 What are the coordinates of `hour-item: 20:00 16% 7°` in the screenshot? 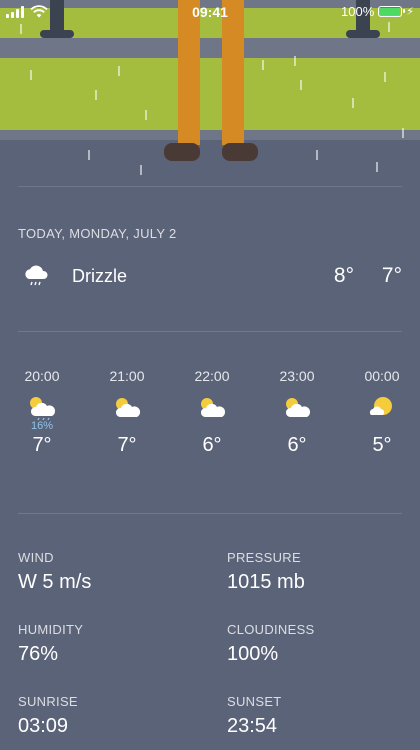 It's located at (42, 412).